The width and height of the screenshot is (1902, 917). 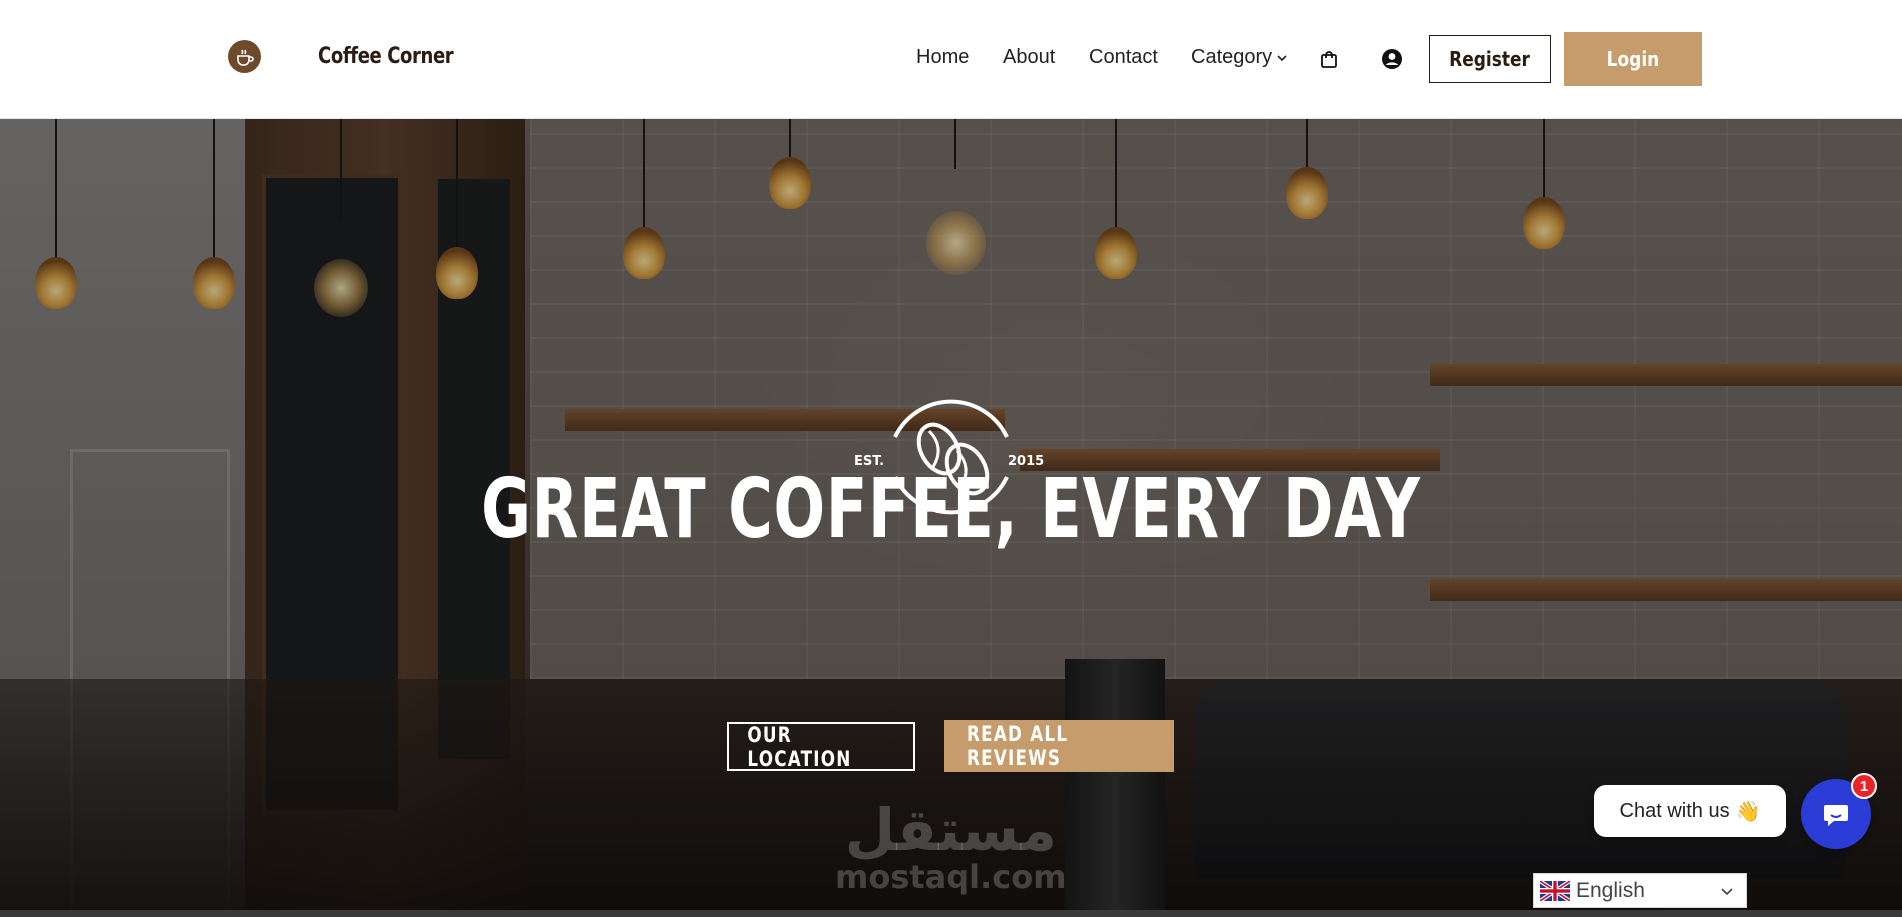 I want to click on our-location-button: OUR LOCATION, so click(x=821, y=746).